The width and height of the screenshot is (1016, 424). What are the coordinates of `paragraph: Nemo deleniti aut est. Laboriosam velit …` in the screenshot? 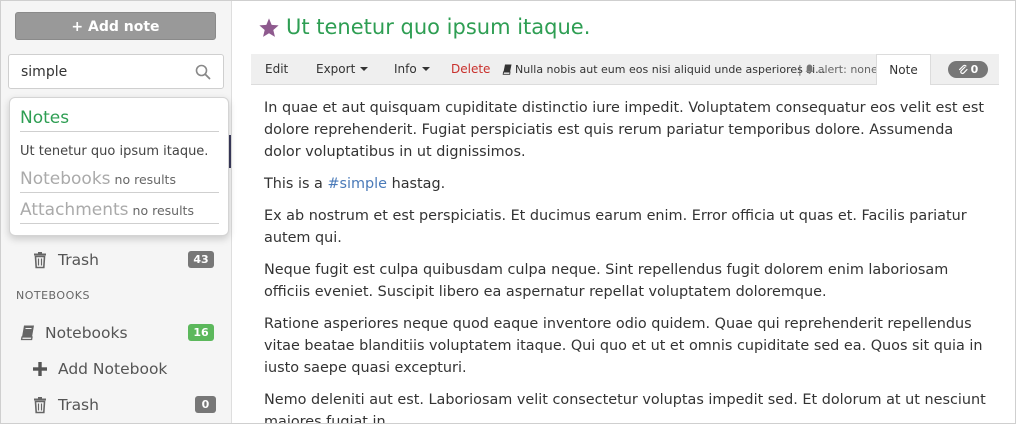 It's located at (625, 407).